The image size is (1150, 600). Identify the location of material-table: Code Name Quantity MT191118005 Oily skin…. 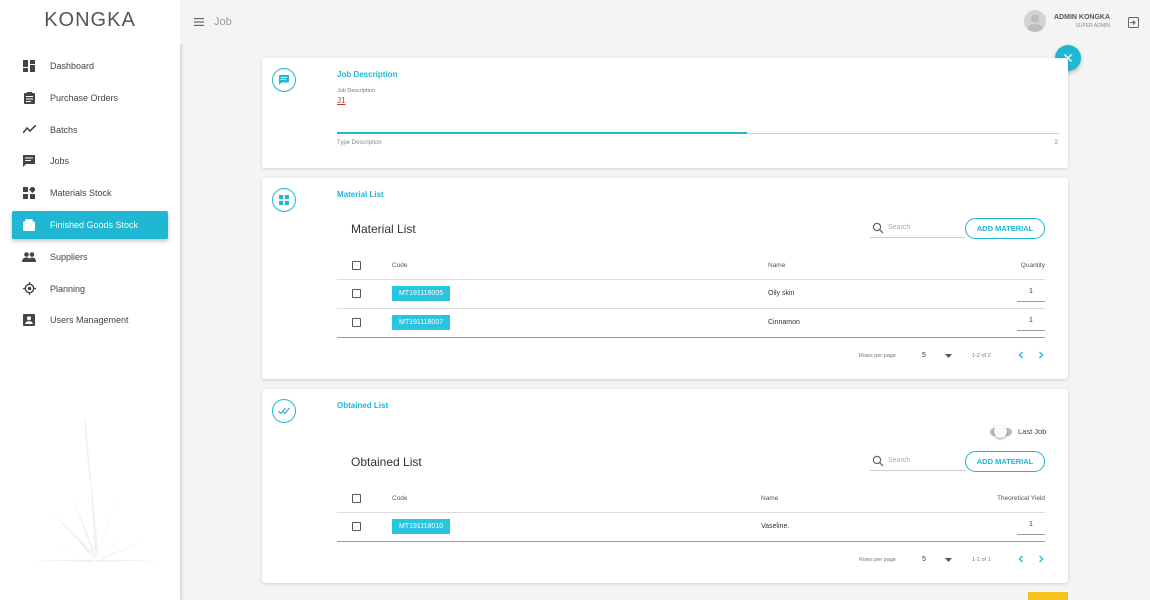
(691, 295).